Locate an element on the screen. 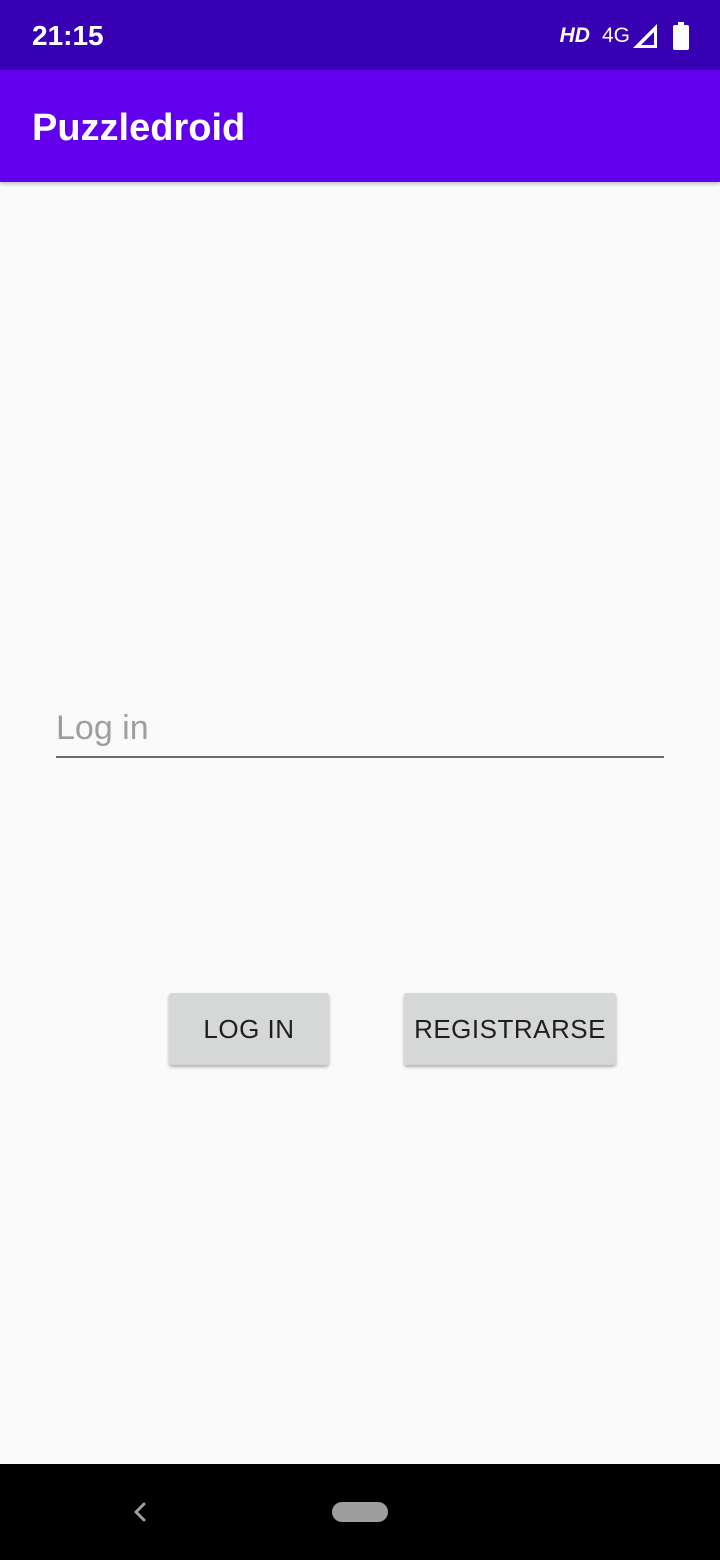 The image size is (720, 1560). app-title: Puzzledroid is located at coordinates (139, 128).